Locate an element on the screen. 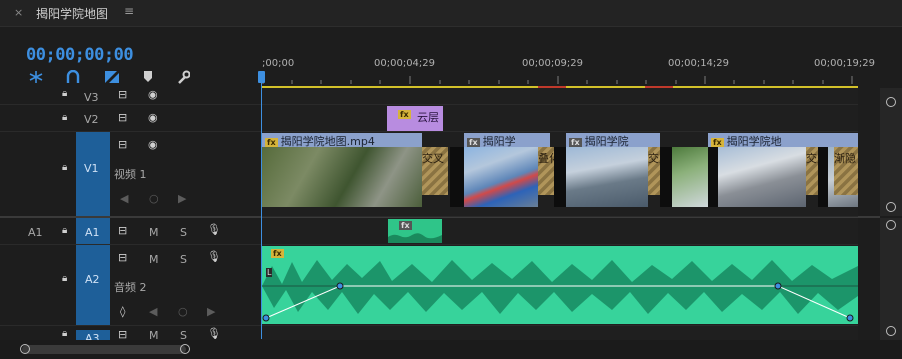  lane-a1 is located at coordinates (560, 231).